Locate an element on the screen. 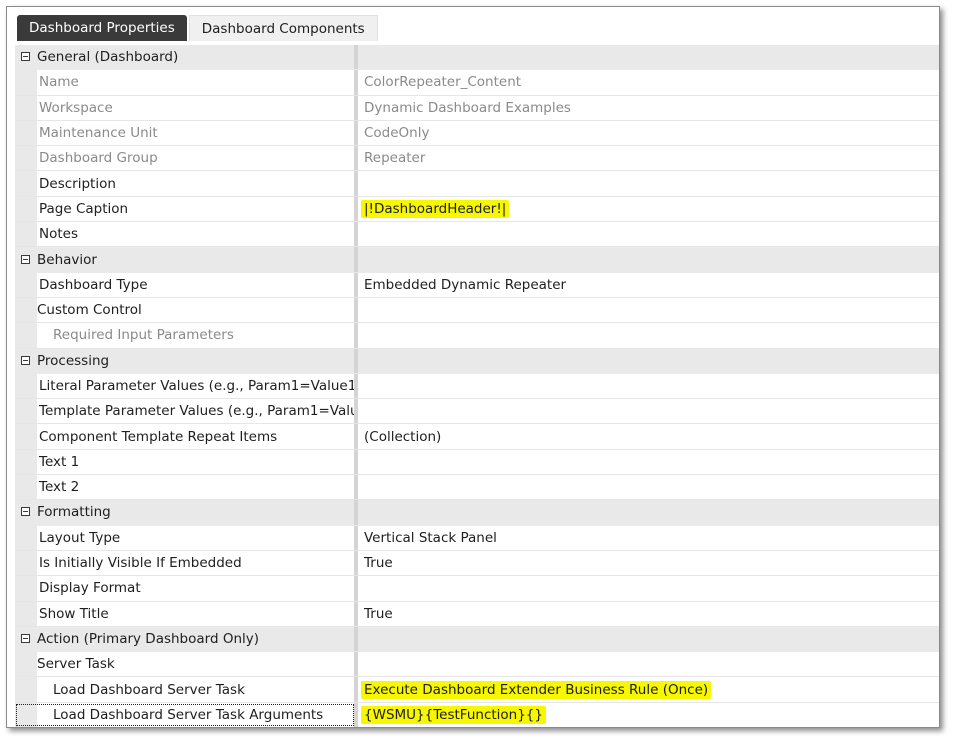 Image resolution: width=954 pixels, height=742 pixels. property-row: Custom Control is located at coordinates (477, 310).